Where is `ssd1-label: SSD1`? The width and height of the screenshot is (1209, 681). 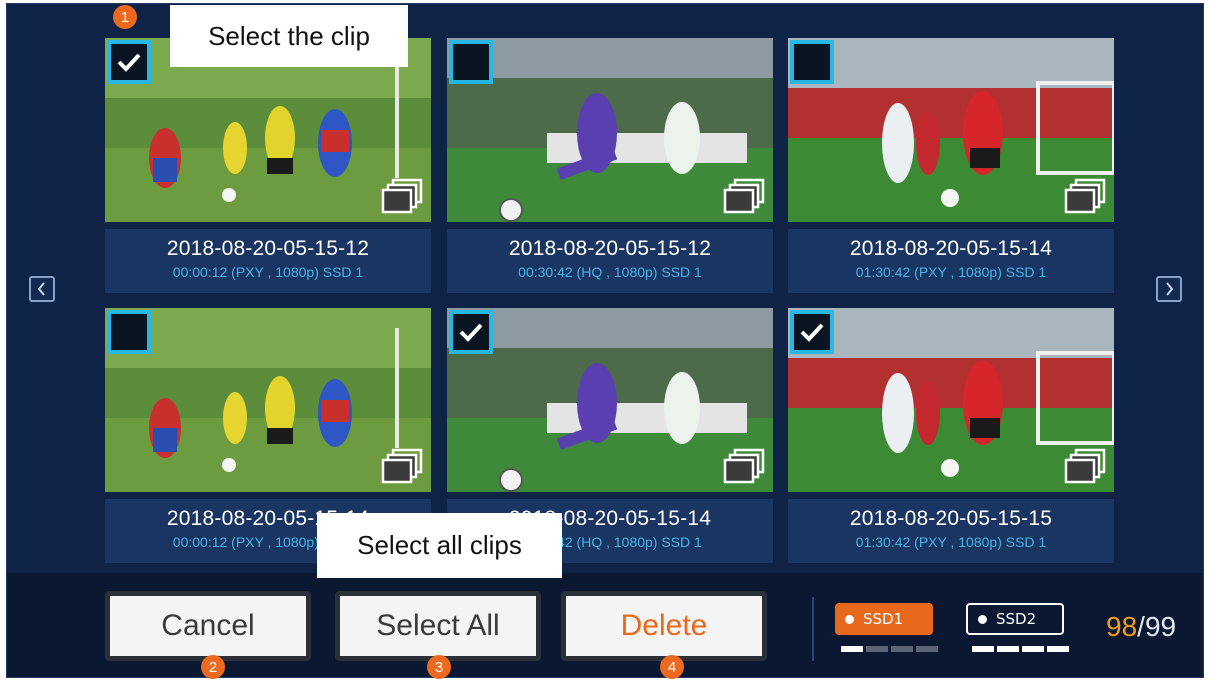 ssd1-label: SSD1 is located at coordinates (883, 619).